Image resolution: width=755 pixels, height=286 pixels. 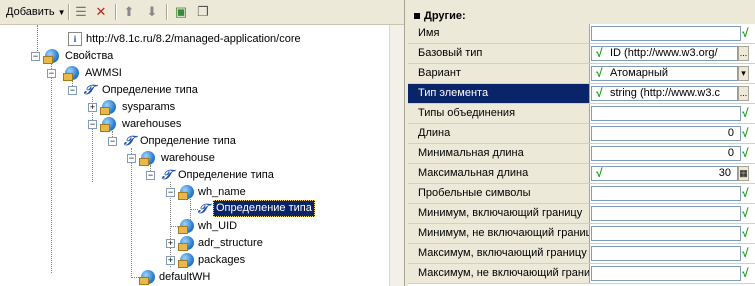 I want to click on property-row: Пробельные символы √, so click(x=581, y=194).